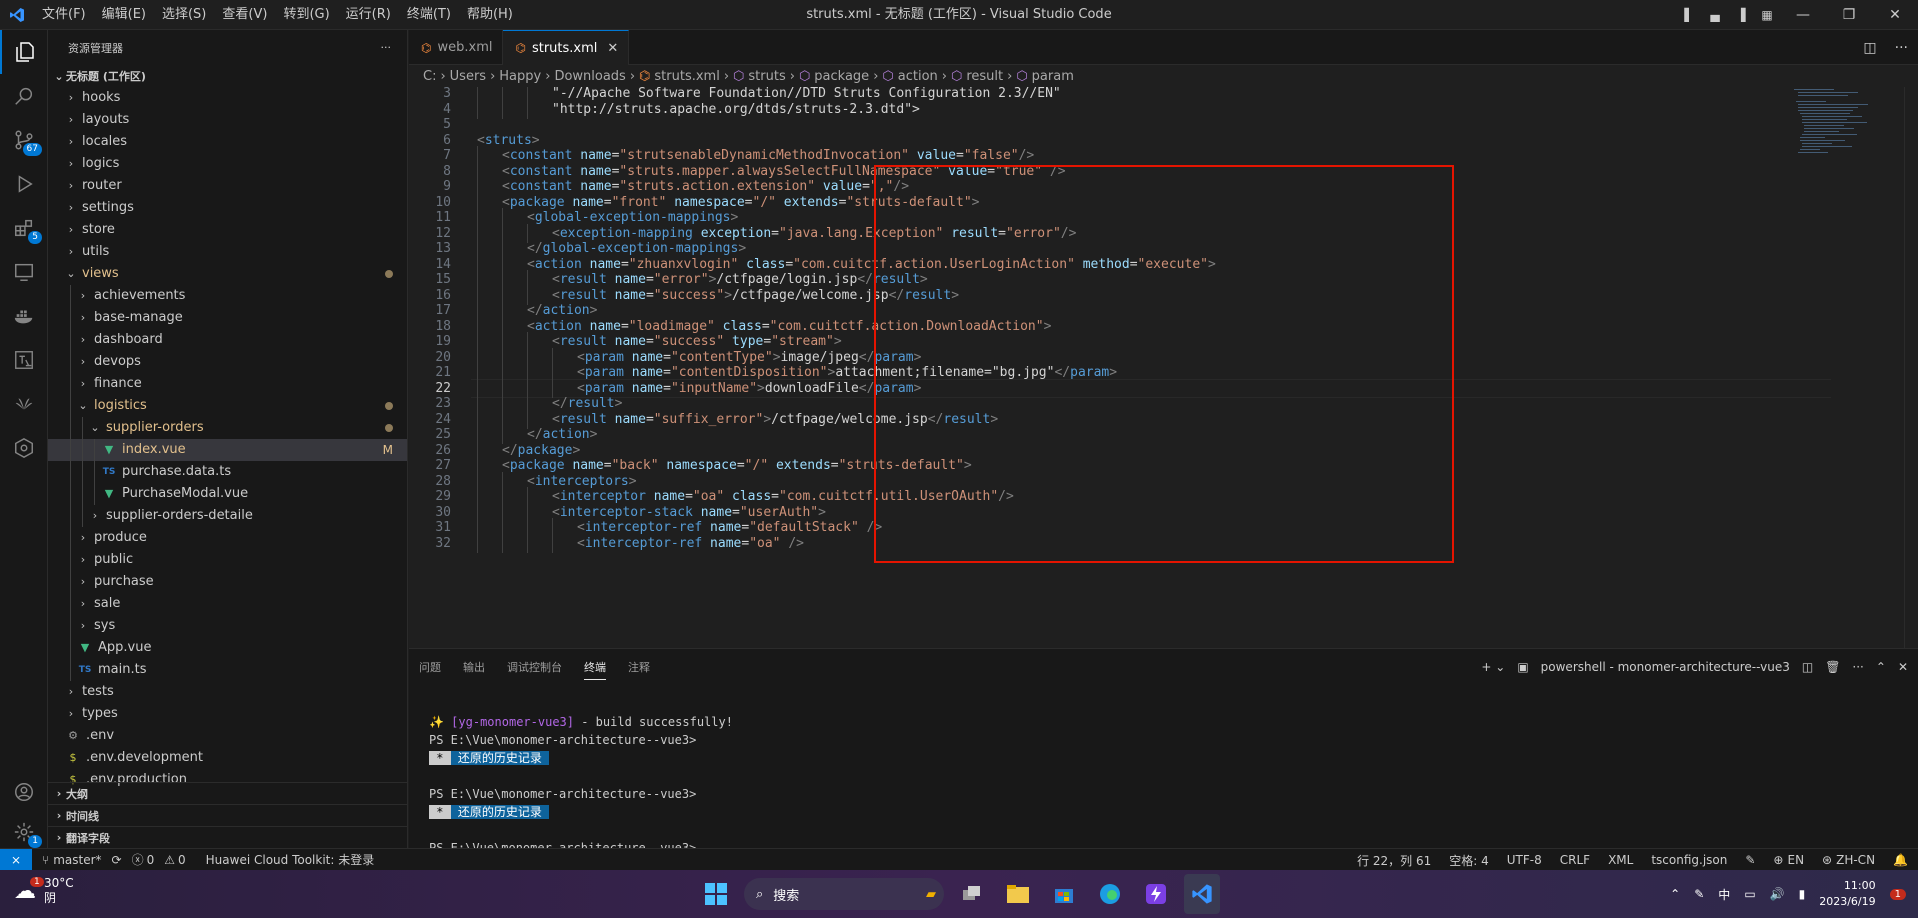 The width and height of the screenshot is (1918, 918). What do you see at coordinates (520, 76) in the screenshot?
I see `breadcrumb-item: Happy` at bounding box center [520, 76].